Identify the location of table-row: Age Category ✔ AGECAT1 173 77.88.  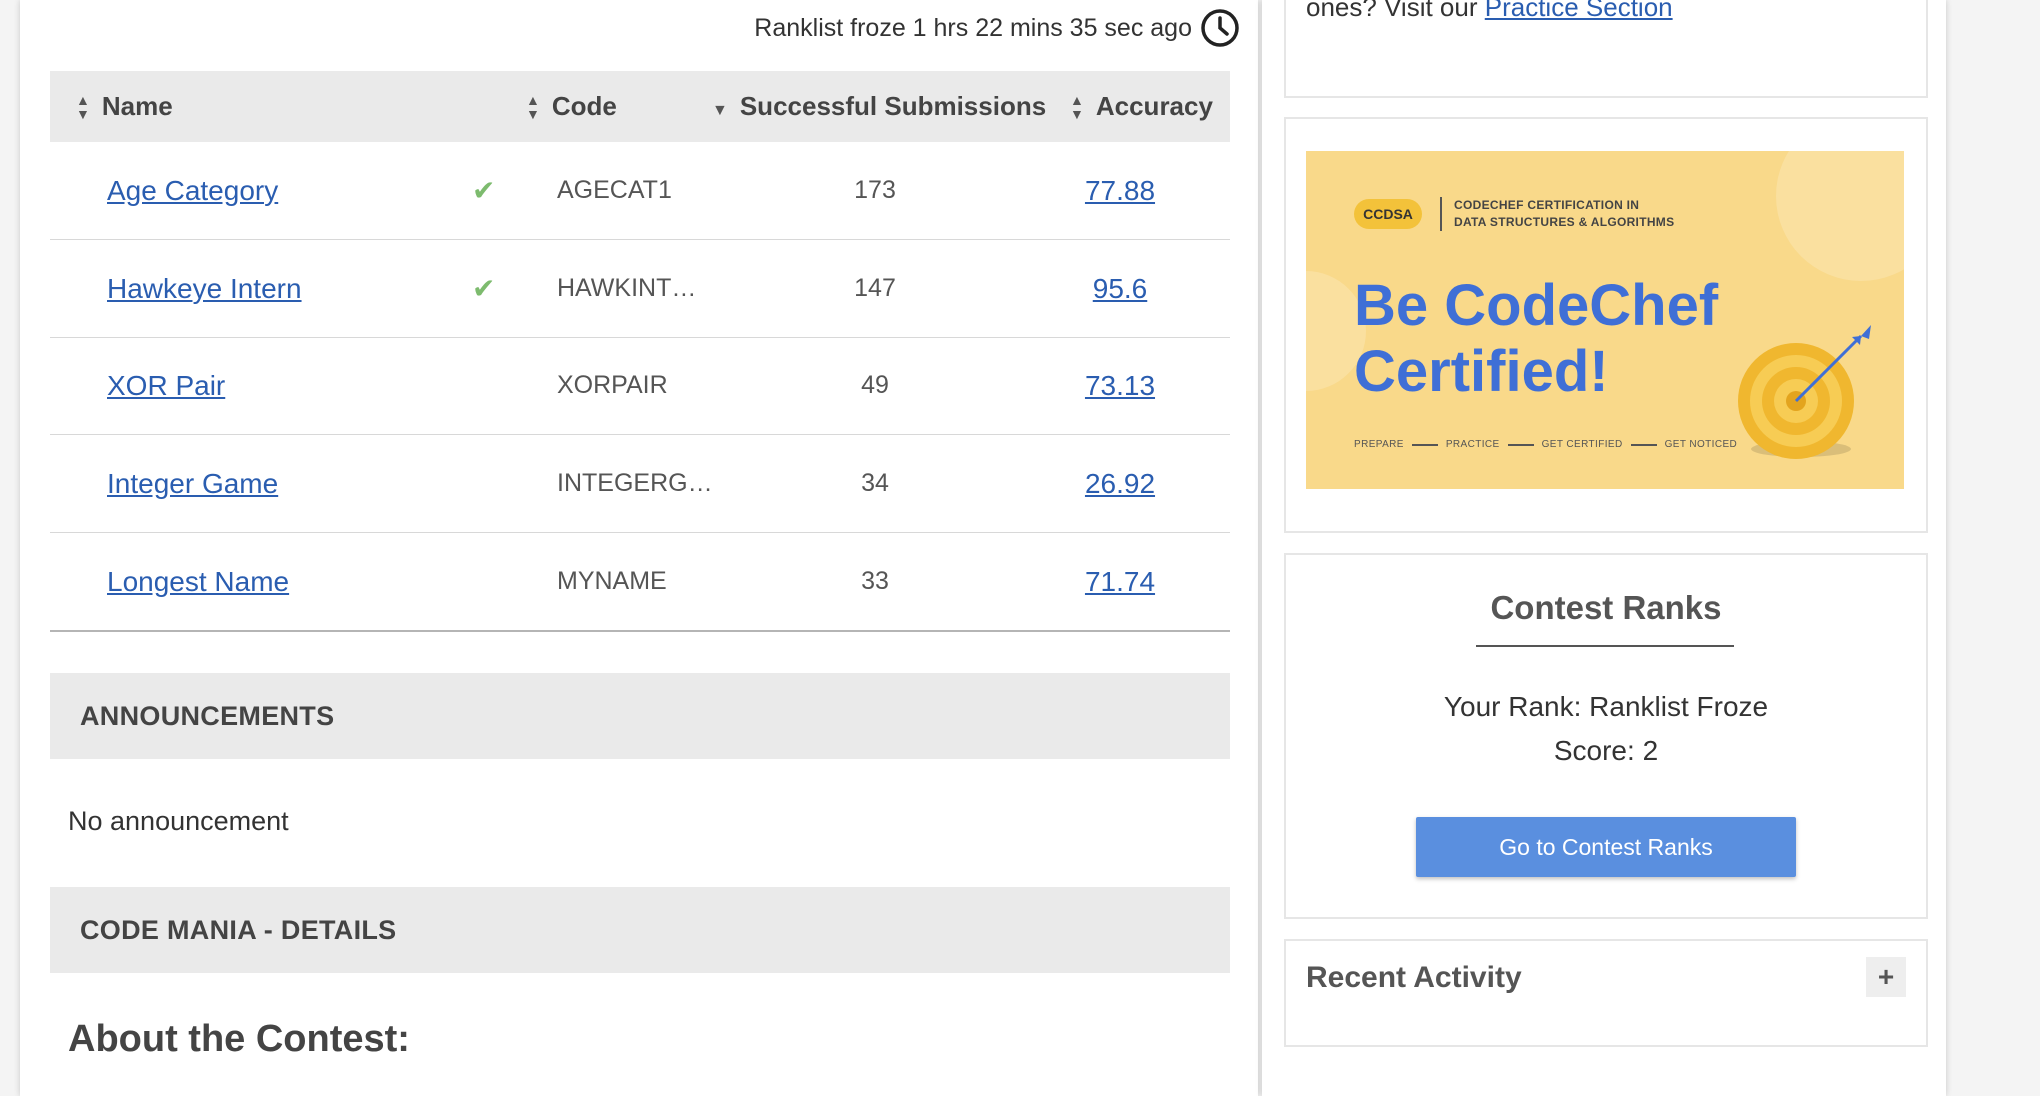
(640, 191).